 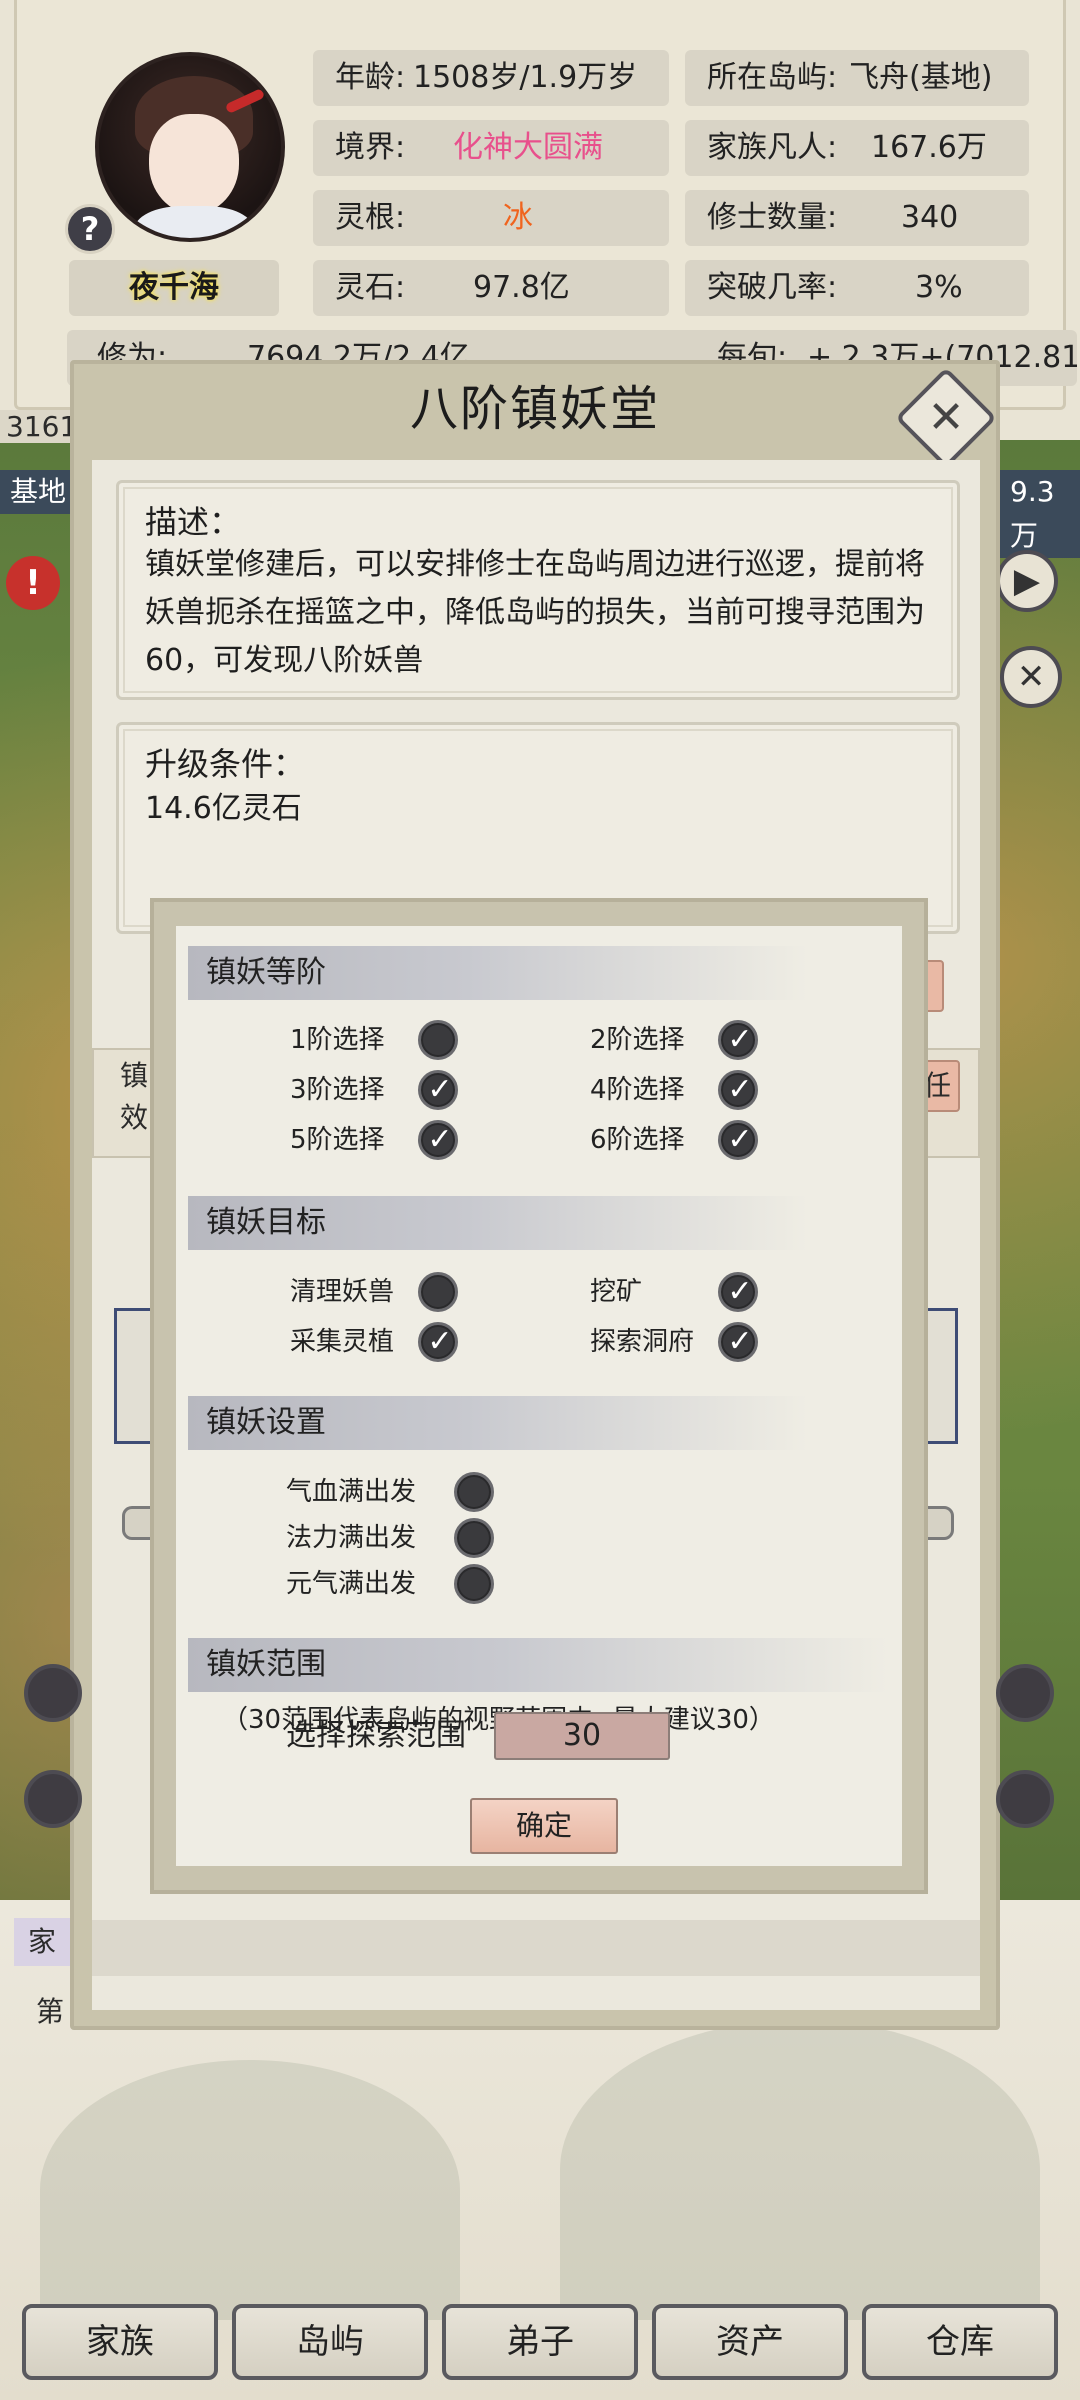 I want to click on tier-section-header: 镇妖等阶, so click(x=498, y=973).